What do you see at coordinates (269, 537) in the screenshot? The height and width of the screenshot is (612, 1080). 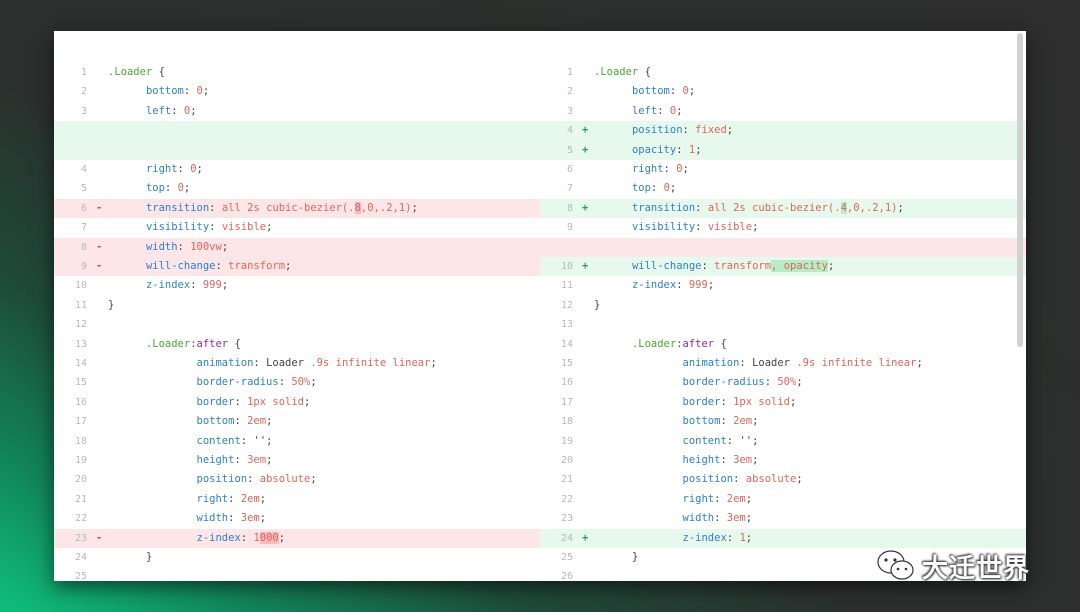 I see `changed-token: 000` at bounding box center [269, 537].